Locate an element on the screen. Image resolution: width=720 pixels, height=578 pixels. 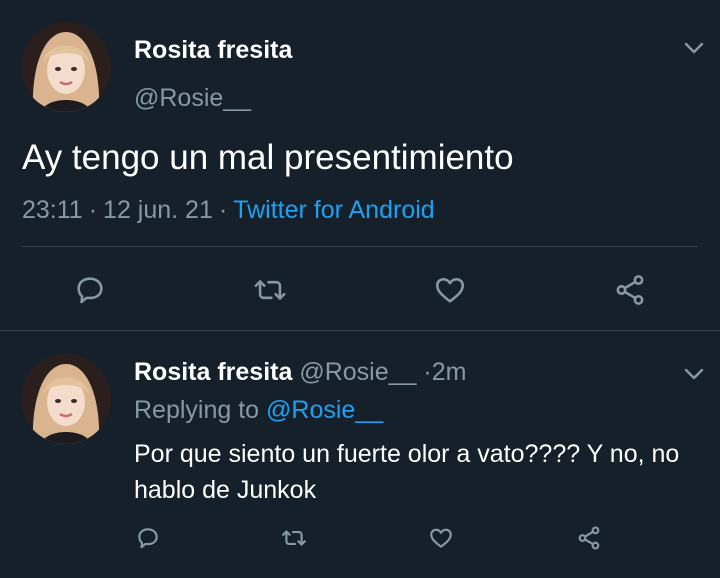
reply-header: Rosita fresita @Rosie__ ·2m is located at coordinates (300, 372).